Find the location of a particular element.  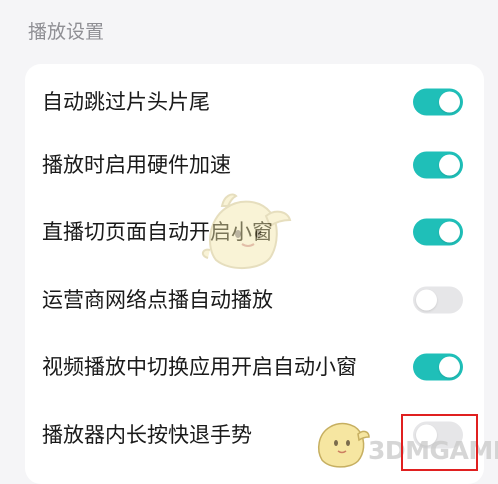

highlight-annotation-box is located at coordinates (439, 442).